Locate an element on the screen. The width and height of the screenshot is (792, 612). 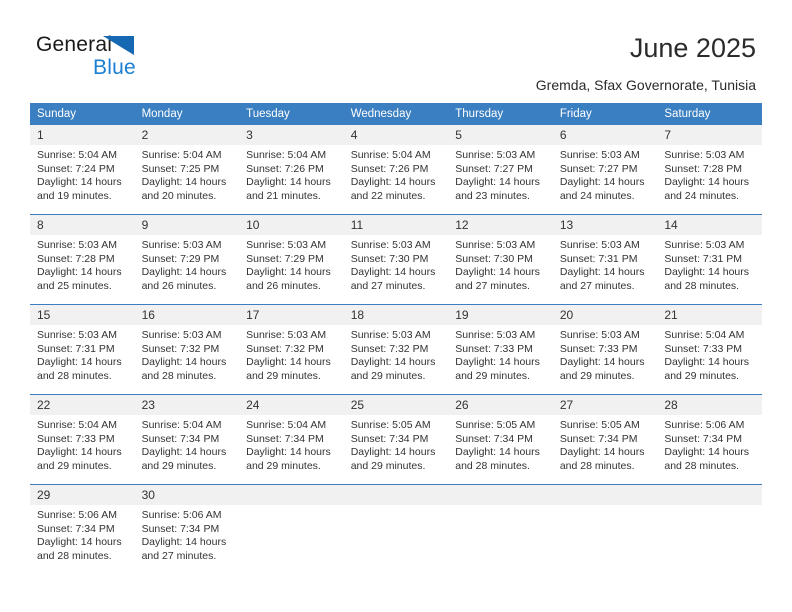
day-daylight2-text: and 27 minutes. is located at coordinates (179, 555).